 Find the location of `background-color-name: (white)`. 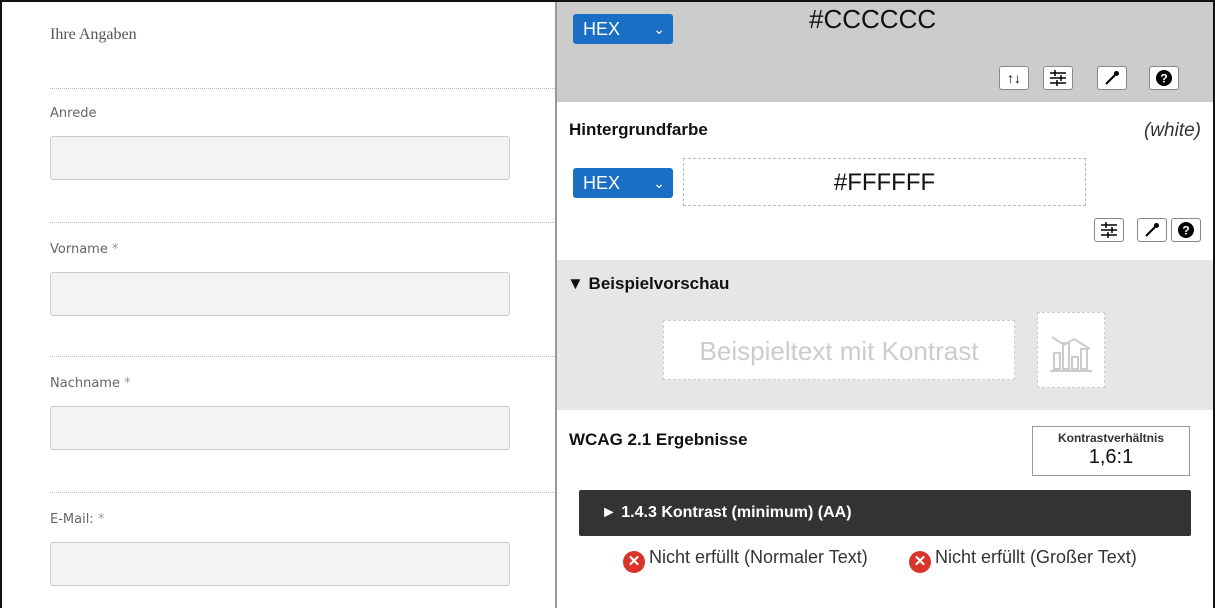

background-color-name: (white) is located at coordinates (1172, 130).